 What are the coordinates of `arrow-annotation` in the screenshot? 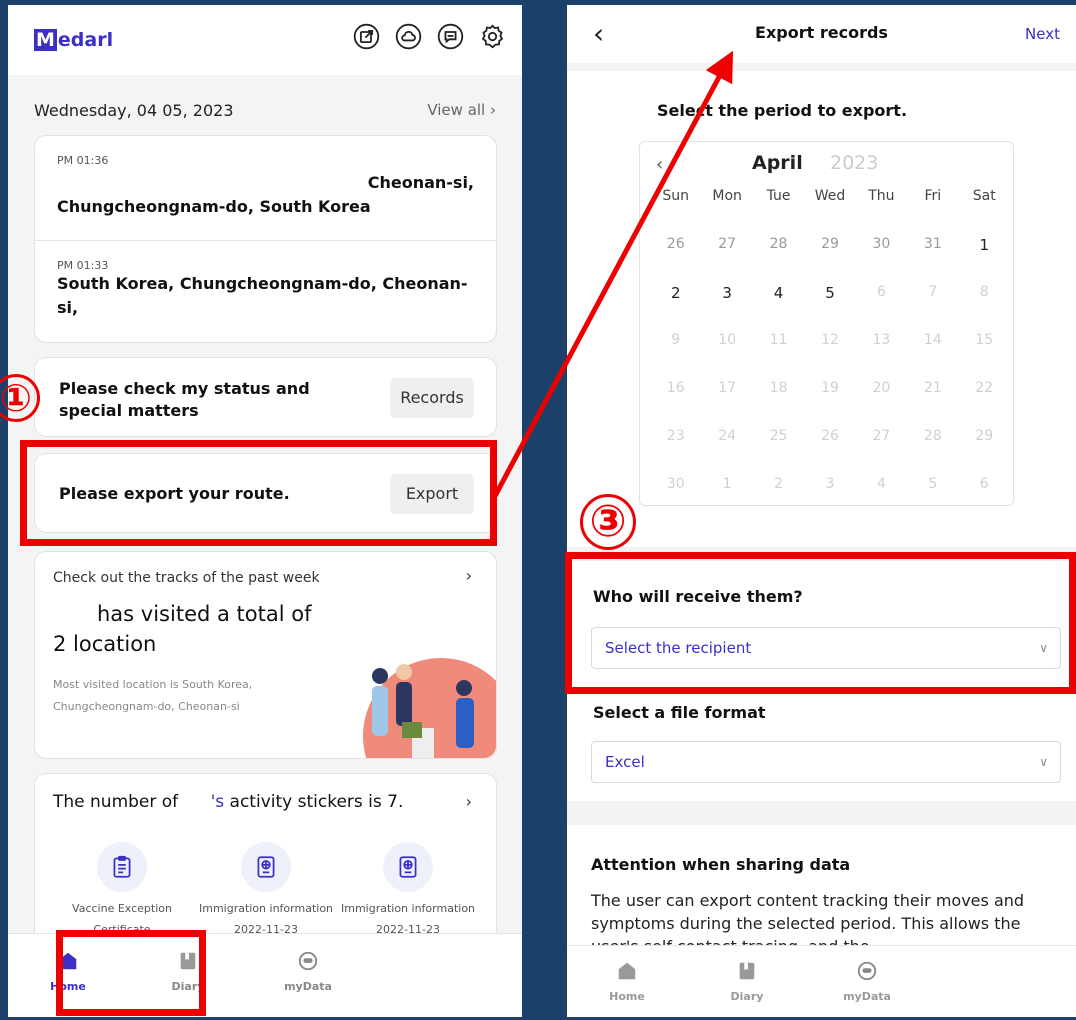 It's located at (613, 274).